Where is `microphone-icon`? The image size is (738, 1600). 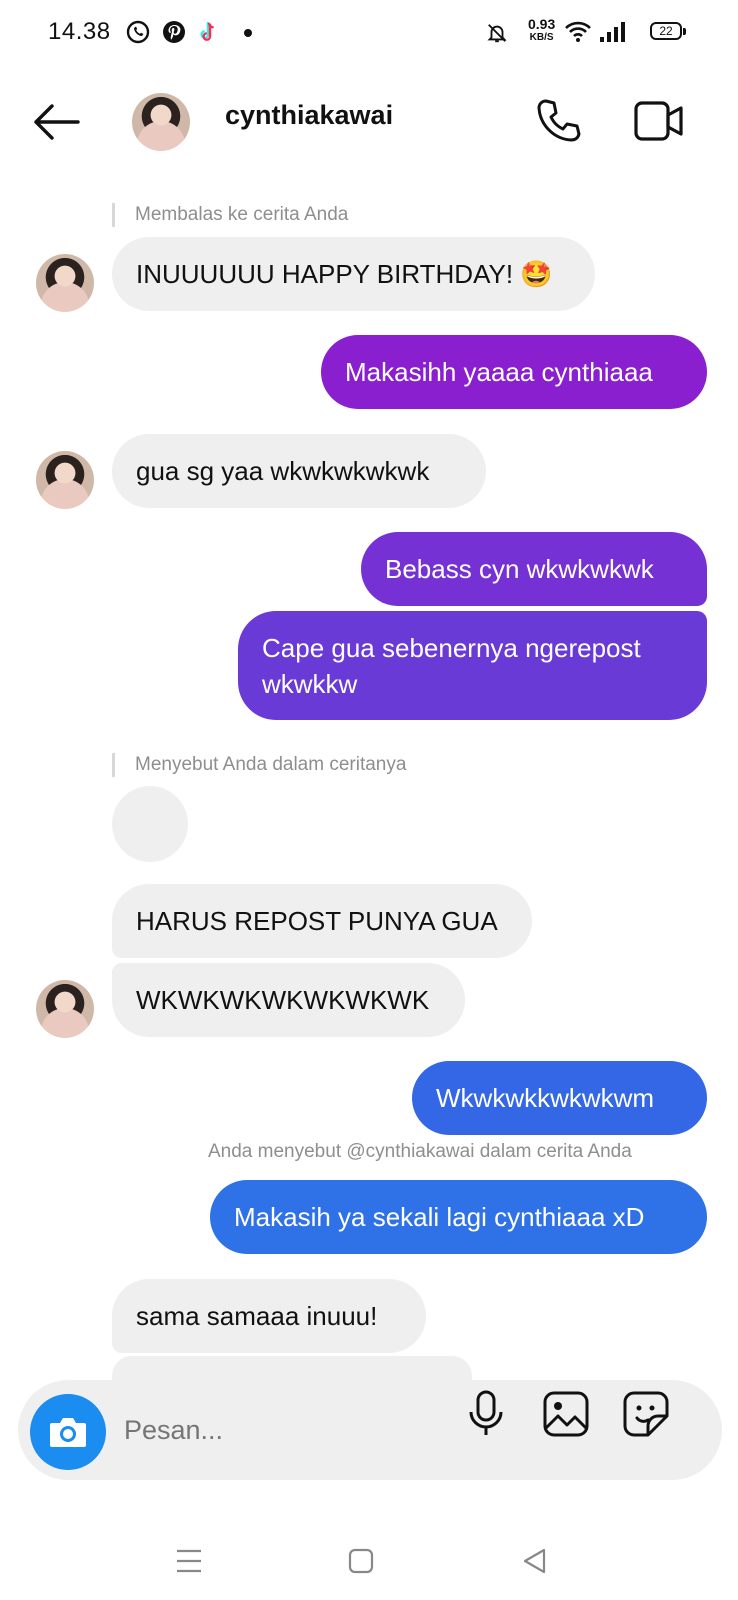
microphone-icon is located at coordinates (486, 1413).